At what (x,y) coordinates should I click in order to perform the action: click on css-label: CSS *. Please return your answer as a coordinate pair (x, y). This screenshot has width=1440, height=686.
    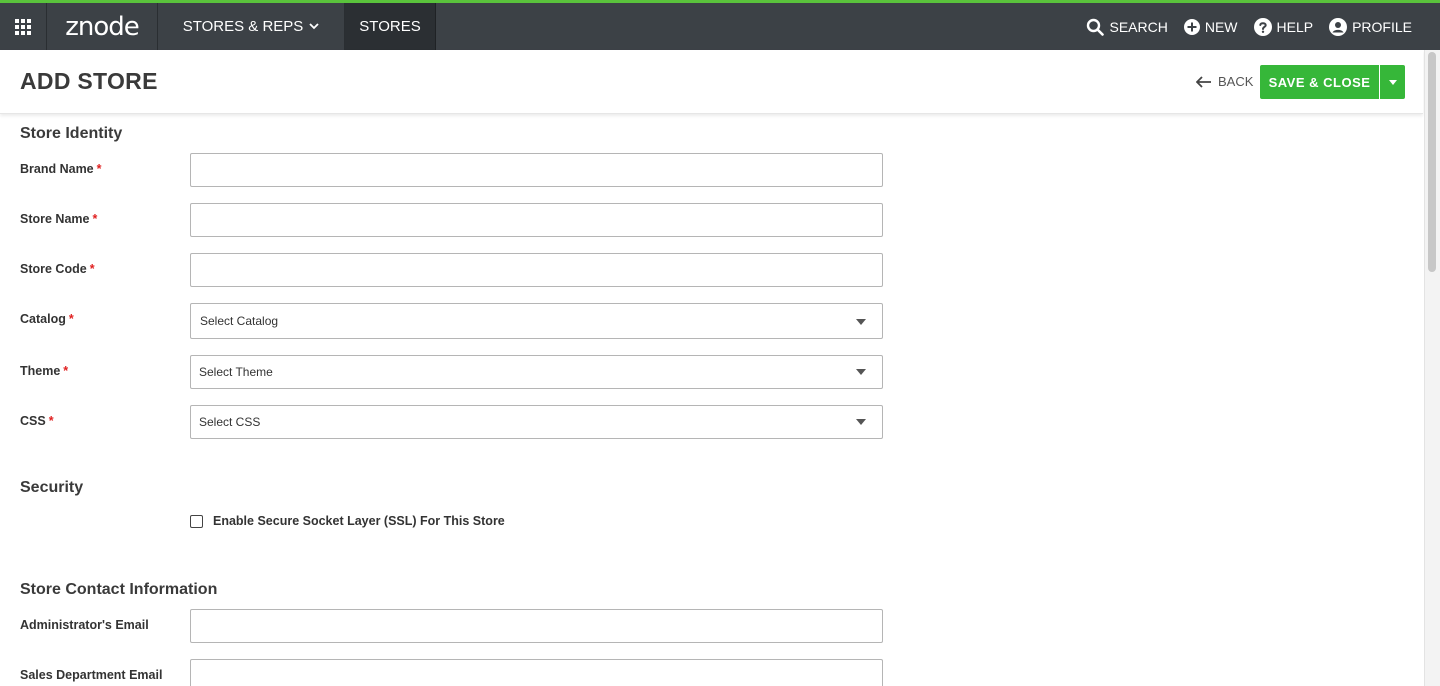
    Looking at the image, I should click on (37, 421).